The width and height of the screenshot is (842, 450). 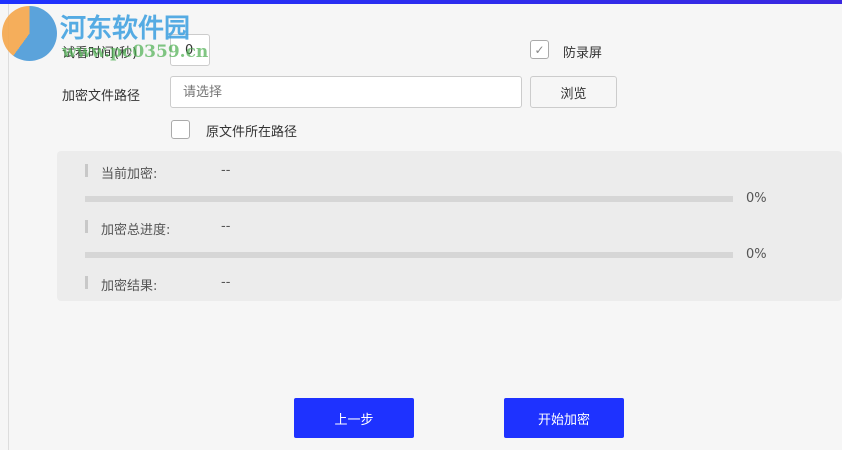 What do you see at coordinates (135, 52) in the screenshot?
I see `watermark-url: www.pc0359.cn` at bounding box center [135, 52].